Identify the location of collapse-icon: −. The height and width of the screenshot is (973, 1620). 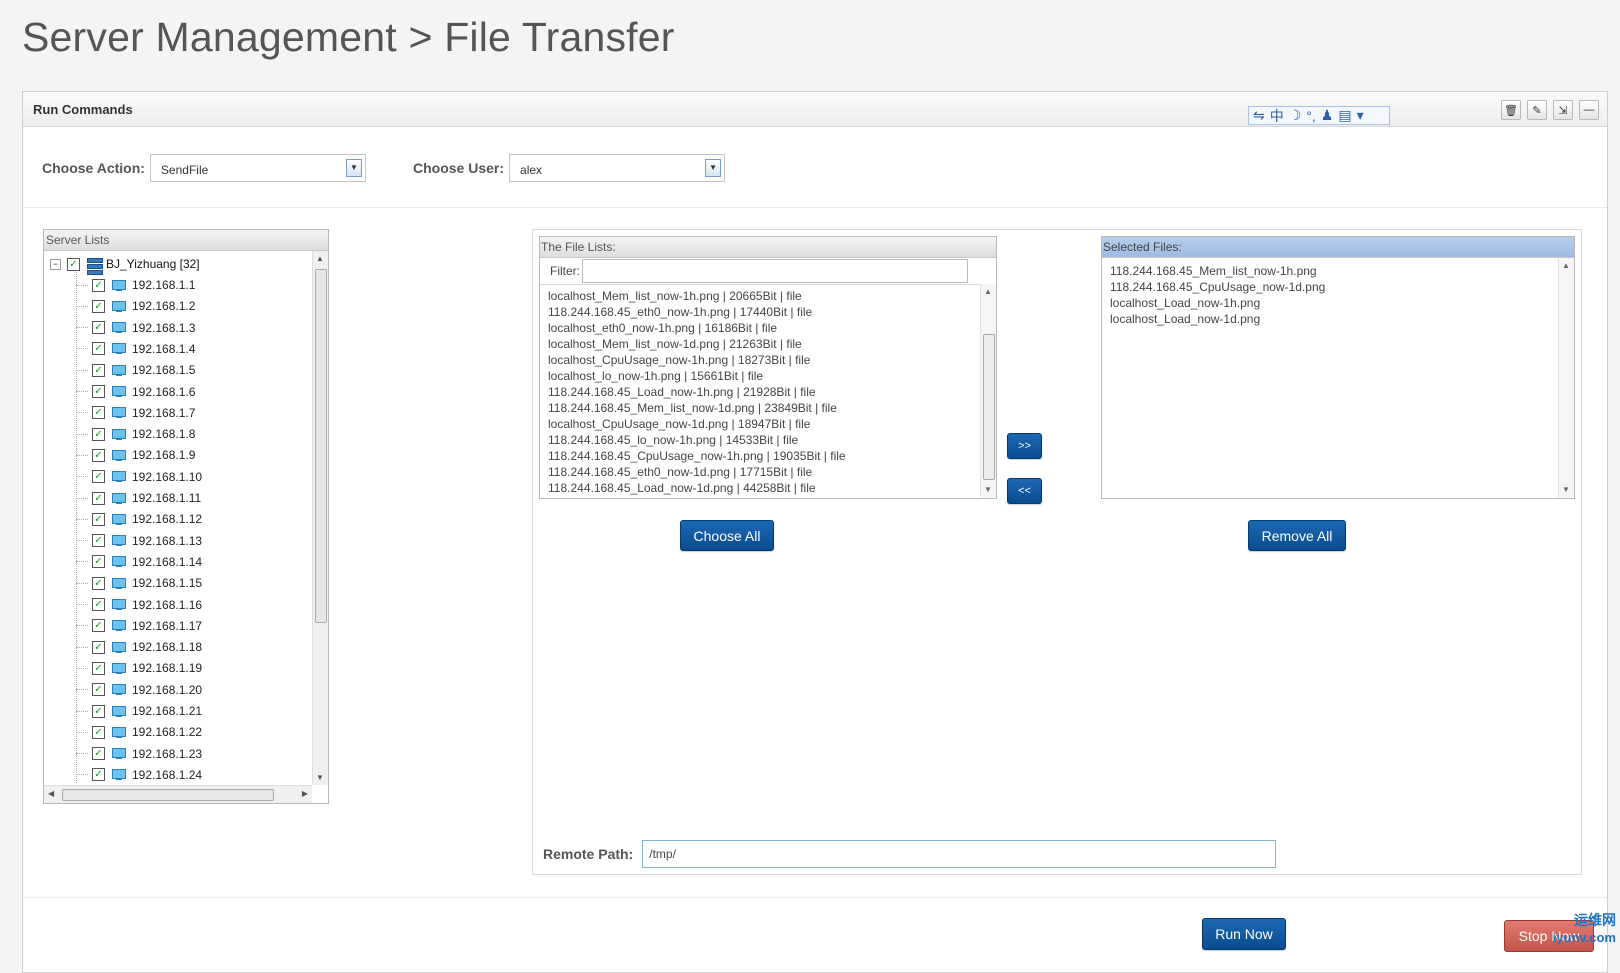
(55, 264).